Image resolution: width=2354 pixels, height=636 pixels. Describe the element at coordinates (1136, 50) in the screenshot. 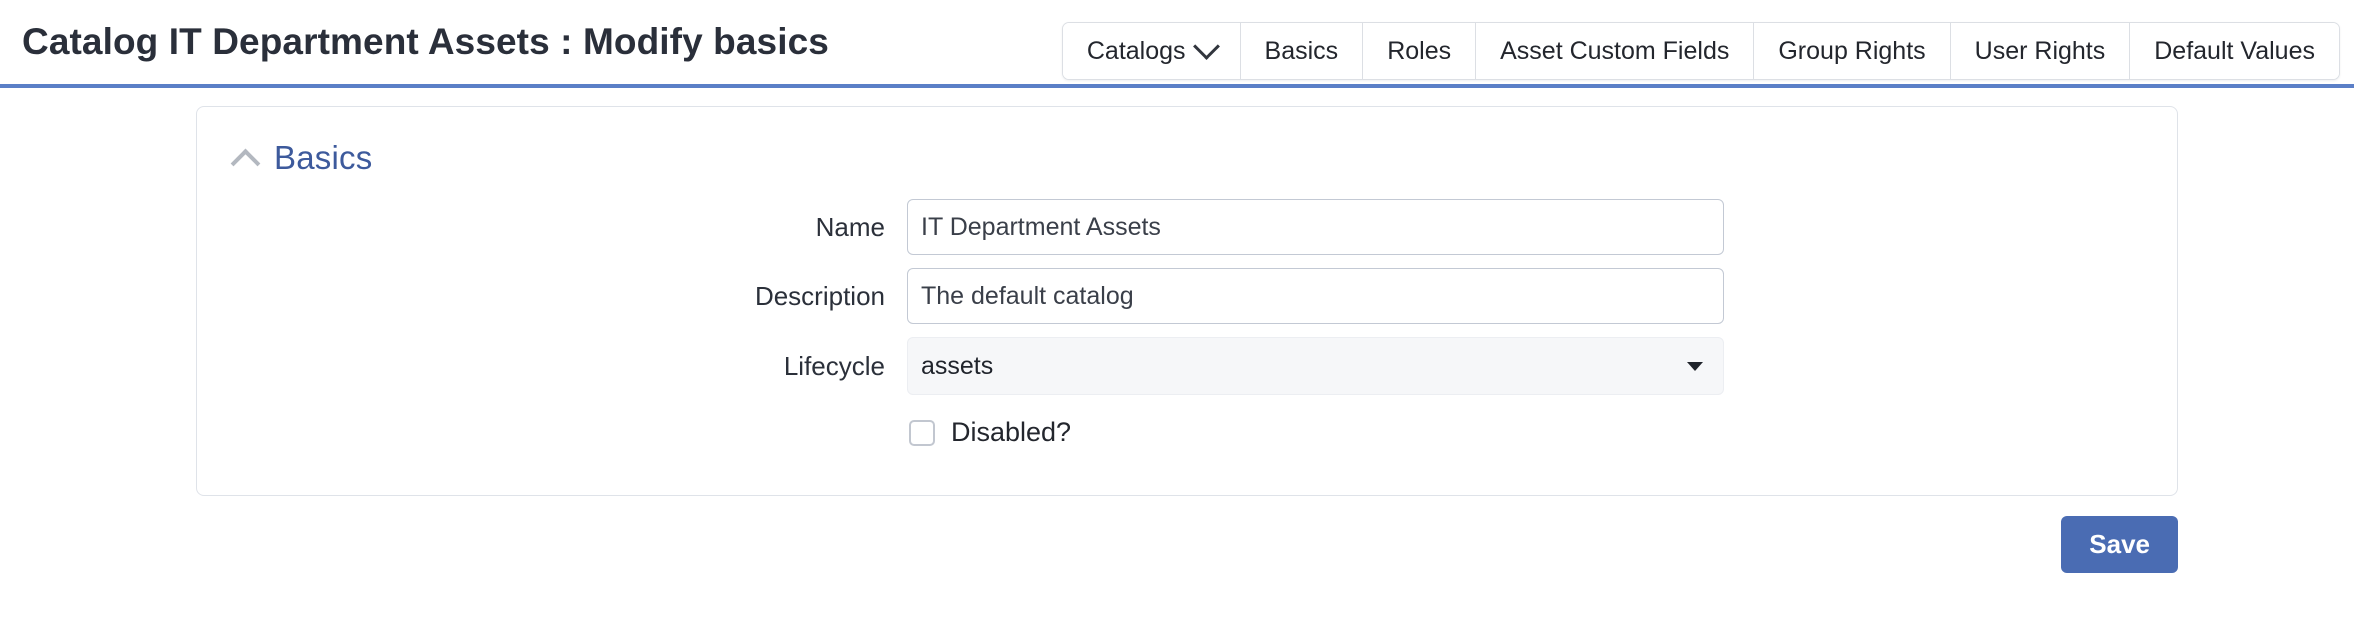

I see `tab-catalogs-label: Catalogs` at that location.